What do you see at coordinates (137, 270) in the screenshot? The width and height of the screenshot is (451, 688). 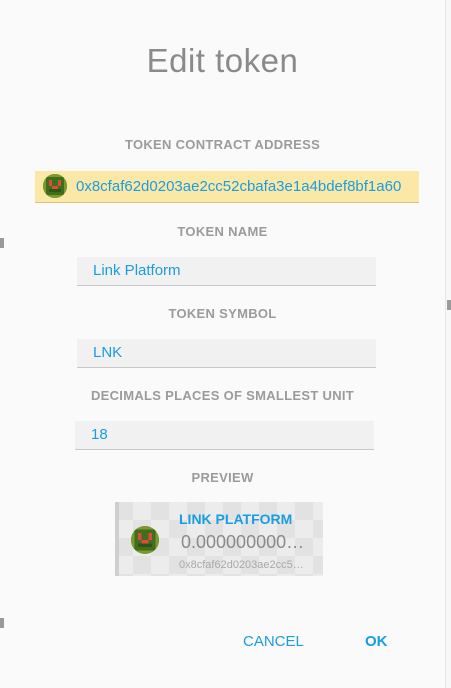 I see `token-name-value: Link Platform` at bounding box center [137, 270].